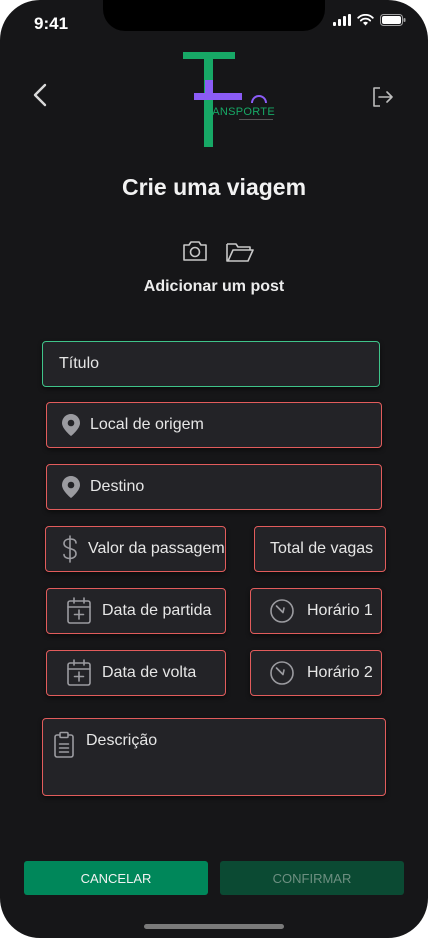 This screenshot has height=938, width=428. What do you see at coordinates (157, 610) in the screenshot?
I see `departure-date-placeholder: Data de partida` at bounding box center [157, 610].